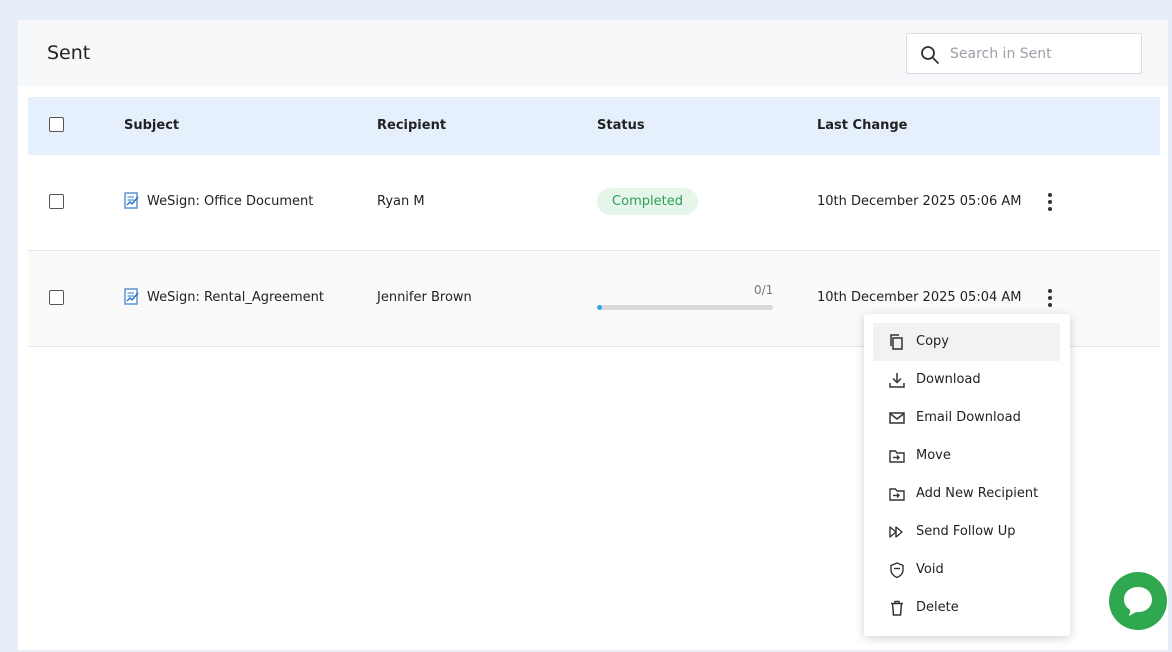 This screenshot has width=1172, height=652. Describe the element at coordinates (977, 493) in the screenshot. I see `menu-item-label: Add New Recipient` at that location.